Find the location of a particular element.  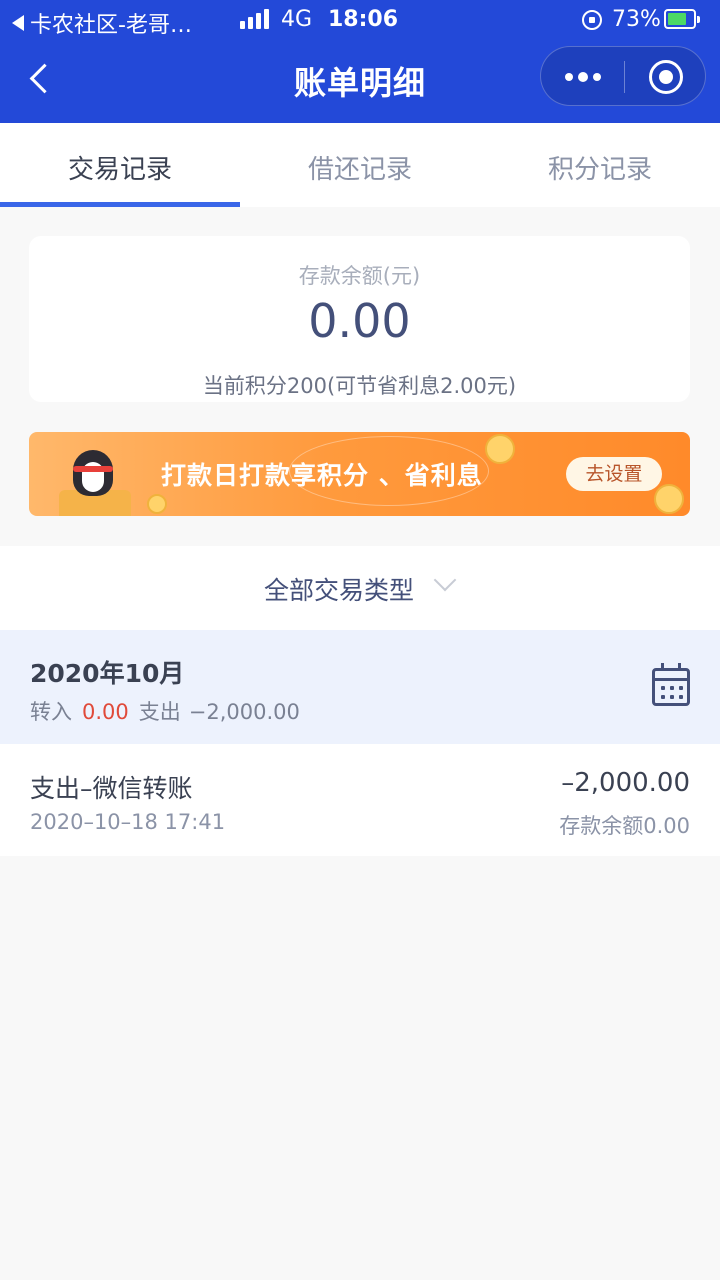

transaction-date: 2020–10–18 17:41 is located at coordinates (128, 822).